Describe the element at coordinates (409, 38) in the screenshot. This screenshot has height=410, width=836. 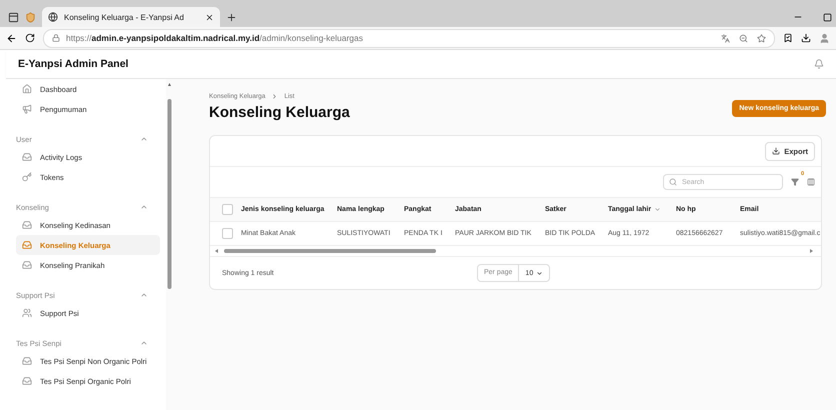
I see `address-bar: https://admin.e-yanpsipoldakaltim.nadrical.my.id/admin/konseling-keluargas` at that location.